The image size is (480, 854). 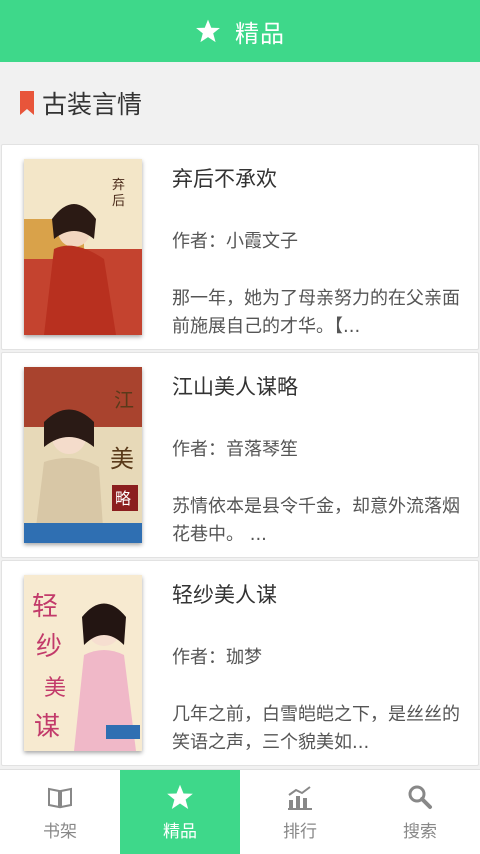 What do you see at coordinates (118, 185) in the screenshot?
I see `svg-text: 弃` at bounding box center [118, 185].